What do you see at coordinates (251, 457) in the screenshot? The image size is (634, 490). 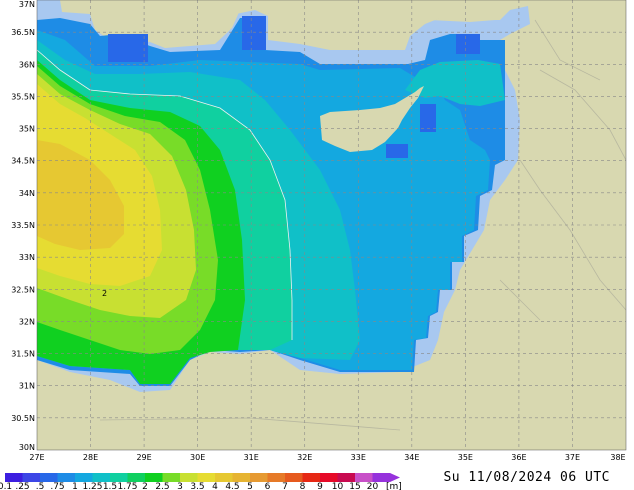 I see `longitude-label: 31E` at bounding box center [251, 457].